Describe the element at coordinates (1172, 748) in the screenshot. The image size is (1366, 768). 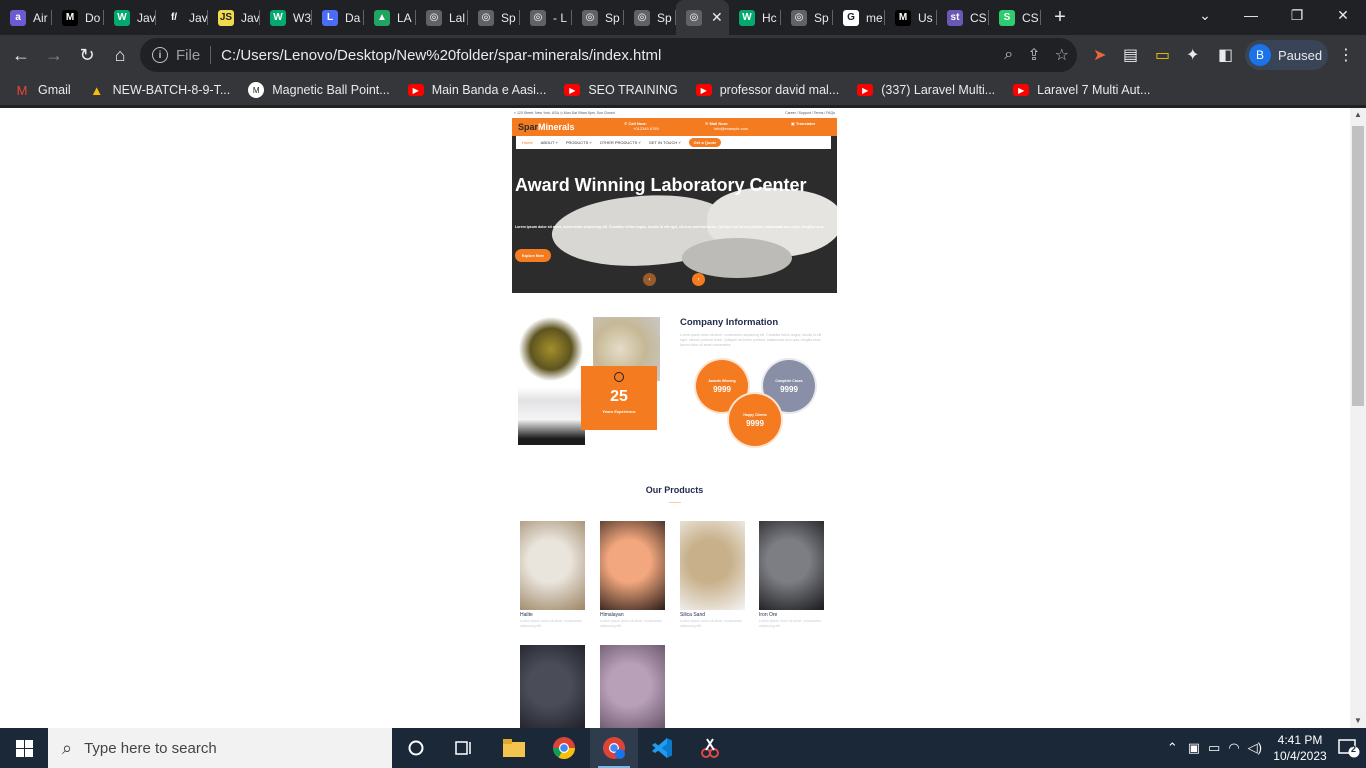
I see `tray-expand-icon: ⌃` at that location.